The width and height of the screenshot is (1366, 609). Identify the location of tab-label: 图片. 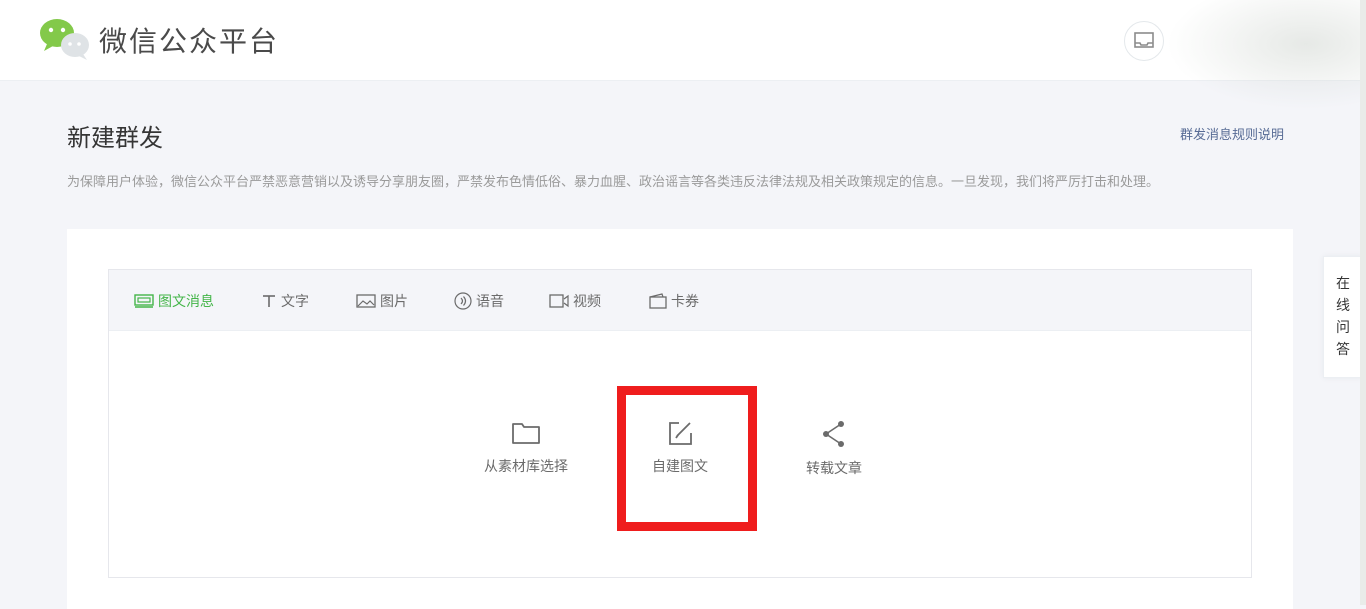
(394, 302).